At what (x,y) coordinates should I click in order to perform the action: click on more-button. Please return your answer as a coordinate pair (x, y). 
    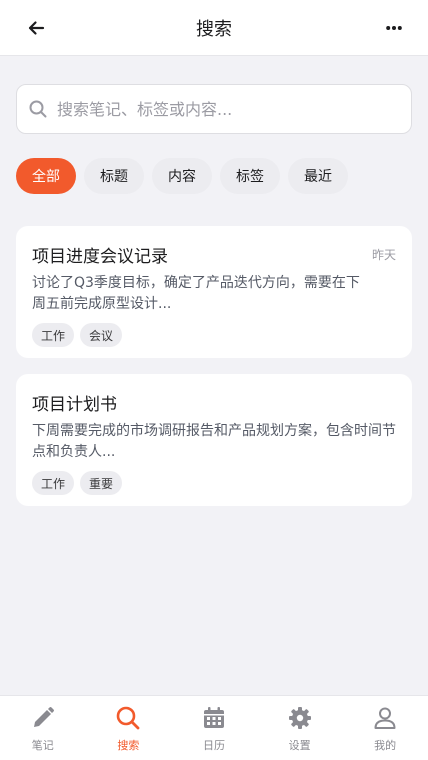
    Looking at the image, I should click on (394, 28).